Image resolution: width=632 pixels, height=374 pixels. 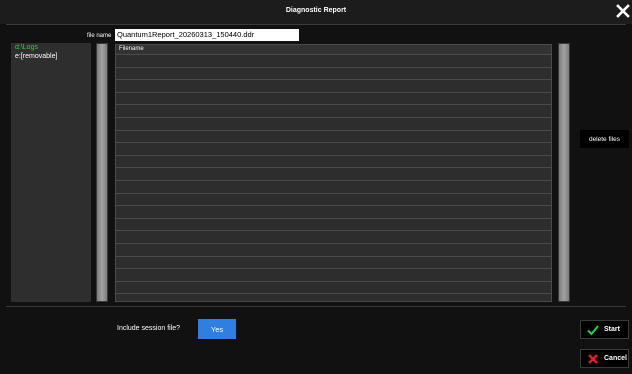 I want to click on drive-item-d-logs: d:\Logs, so click(x=51, y=47).